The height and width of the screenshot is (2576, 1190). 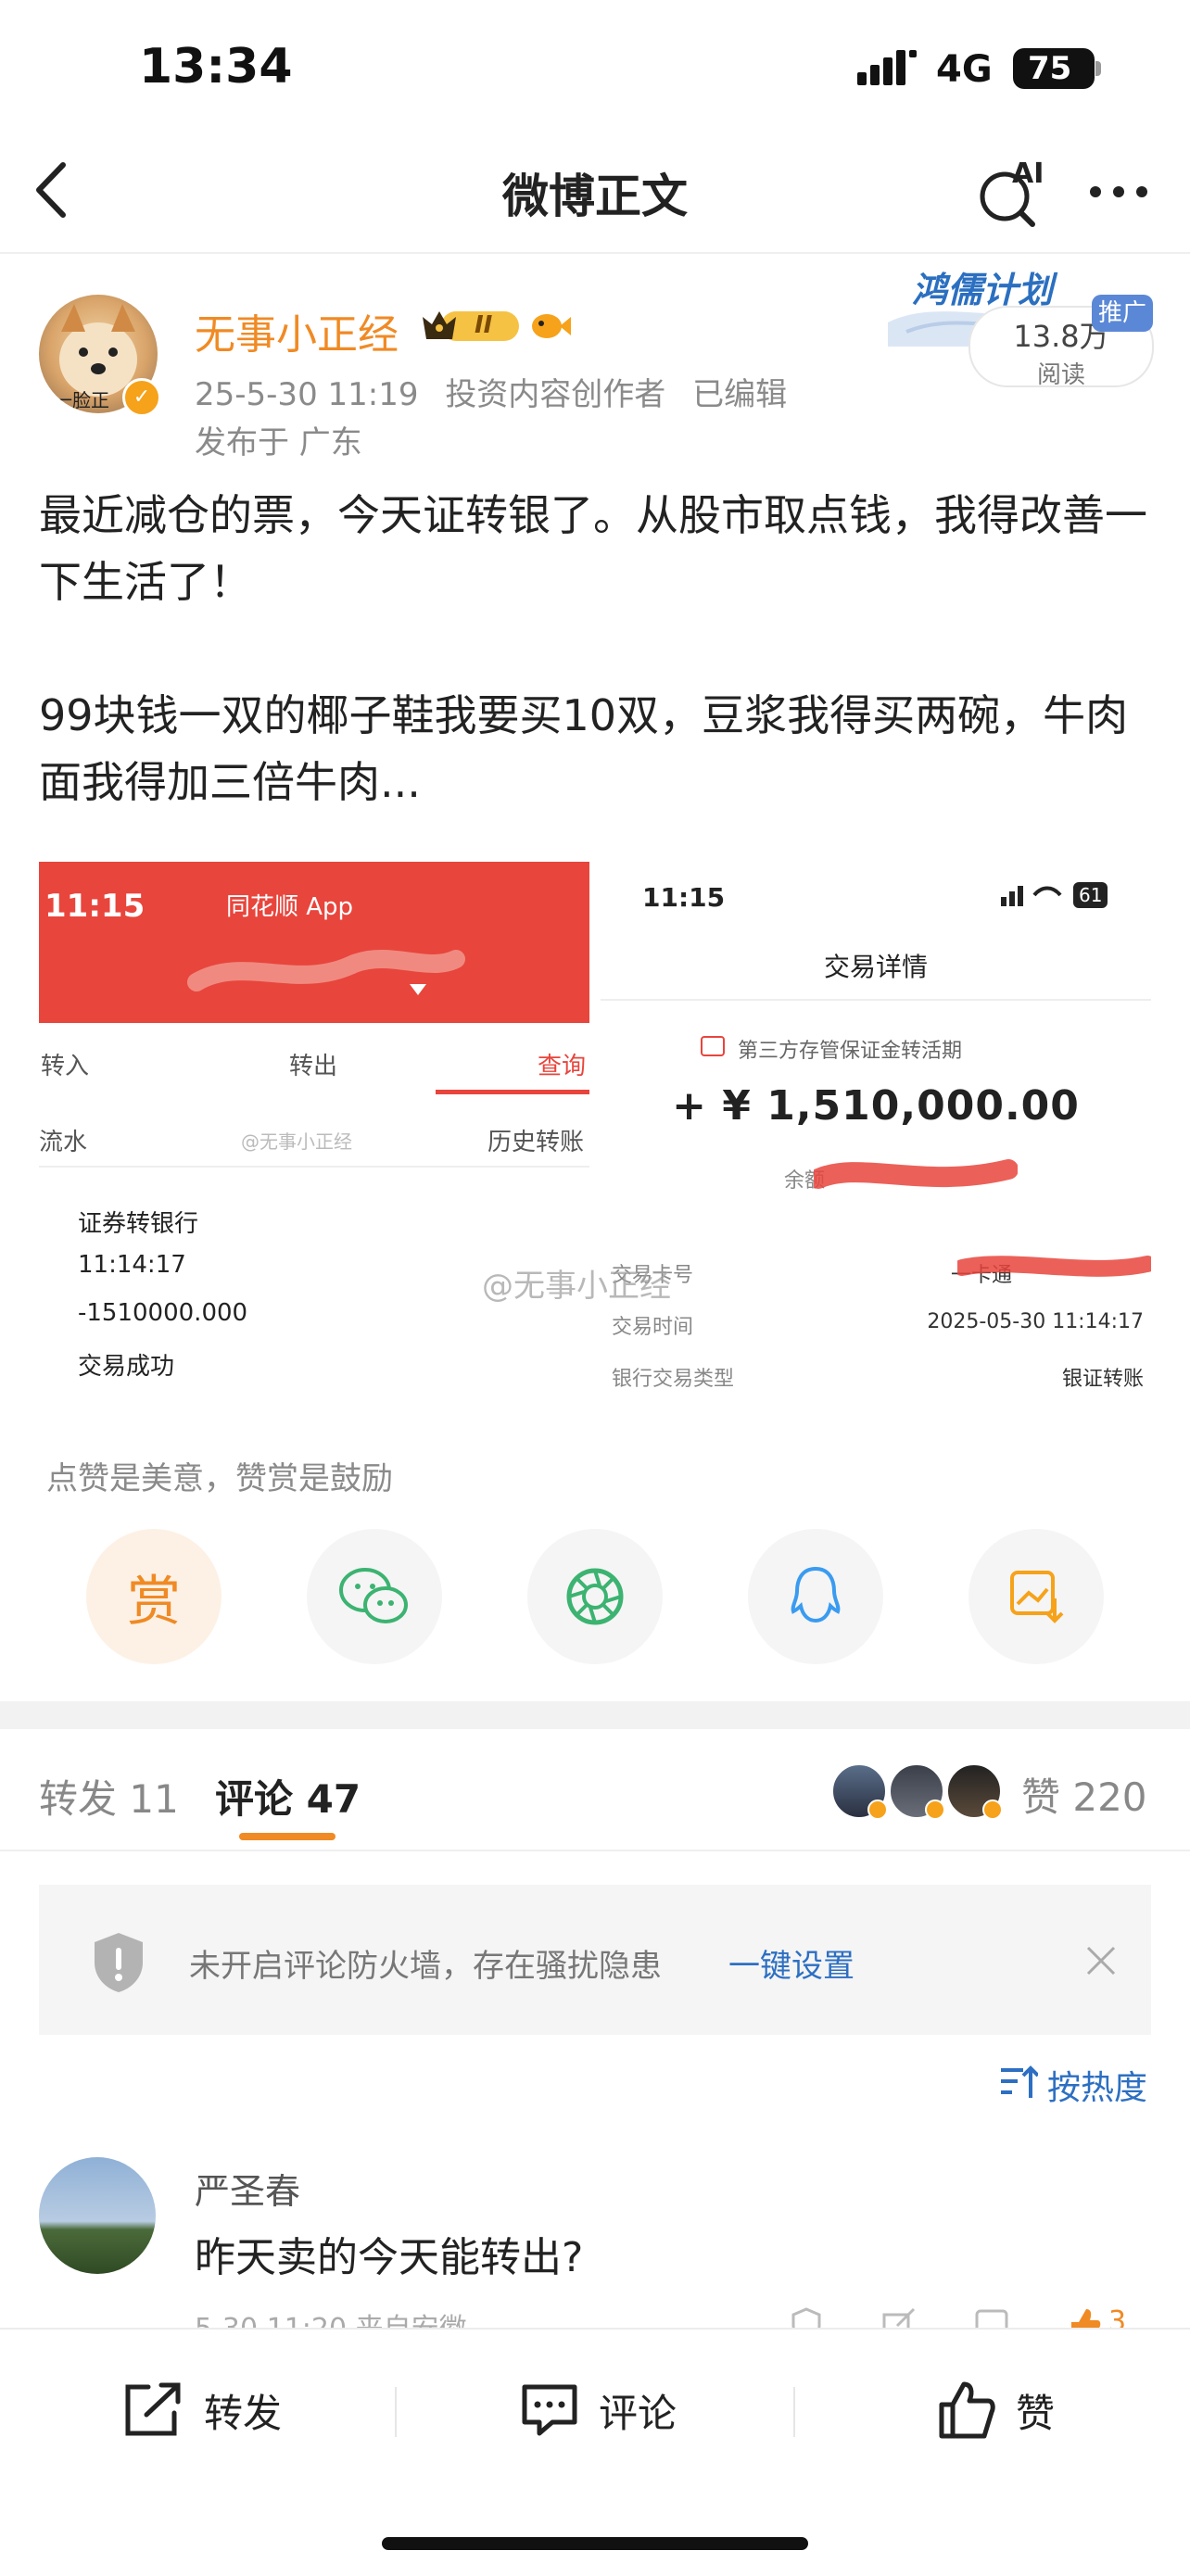 What do you see at coordinates (119, 1963) in the screenshot?
I see `shield-icon` at bounding box center [119, 1963].